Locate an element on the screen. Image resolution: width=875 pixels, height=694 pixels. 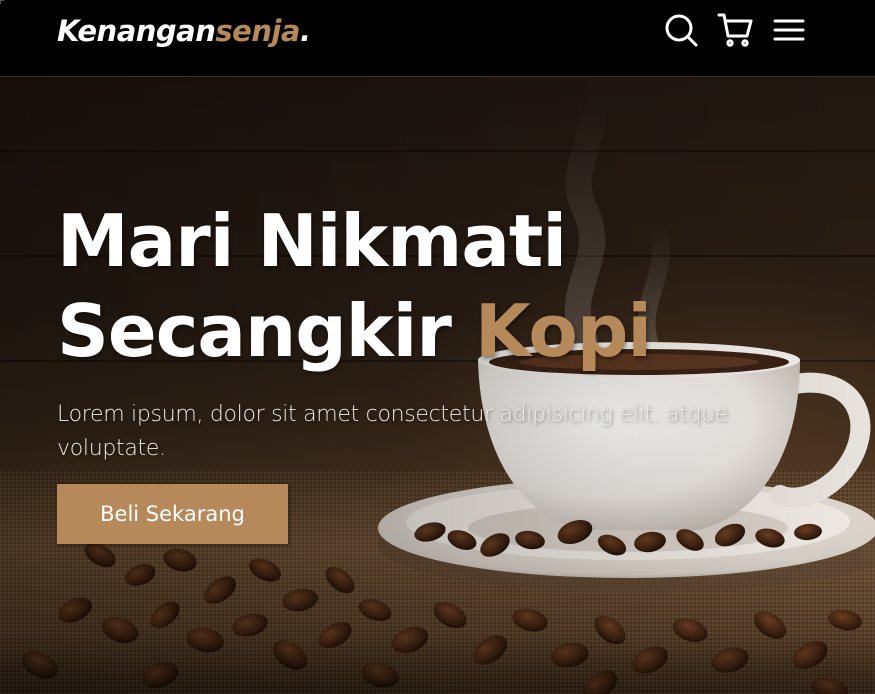
brand-logo: Kenangansenja. is located at coordinates (184, 31).